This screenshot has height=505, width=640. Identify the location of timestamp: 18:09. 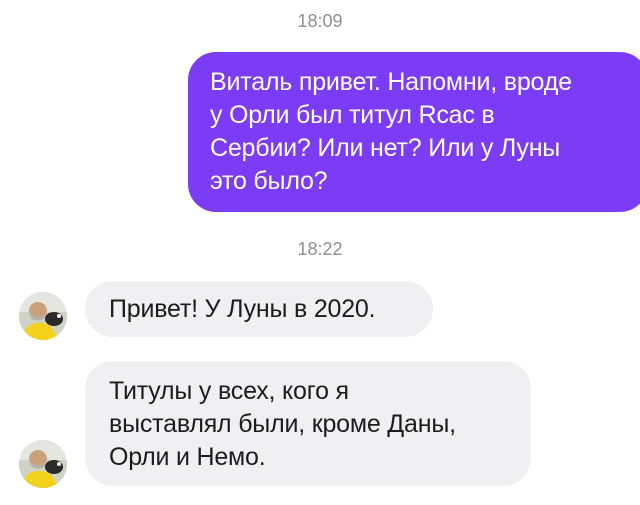
(320, 21).